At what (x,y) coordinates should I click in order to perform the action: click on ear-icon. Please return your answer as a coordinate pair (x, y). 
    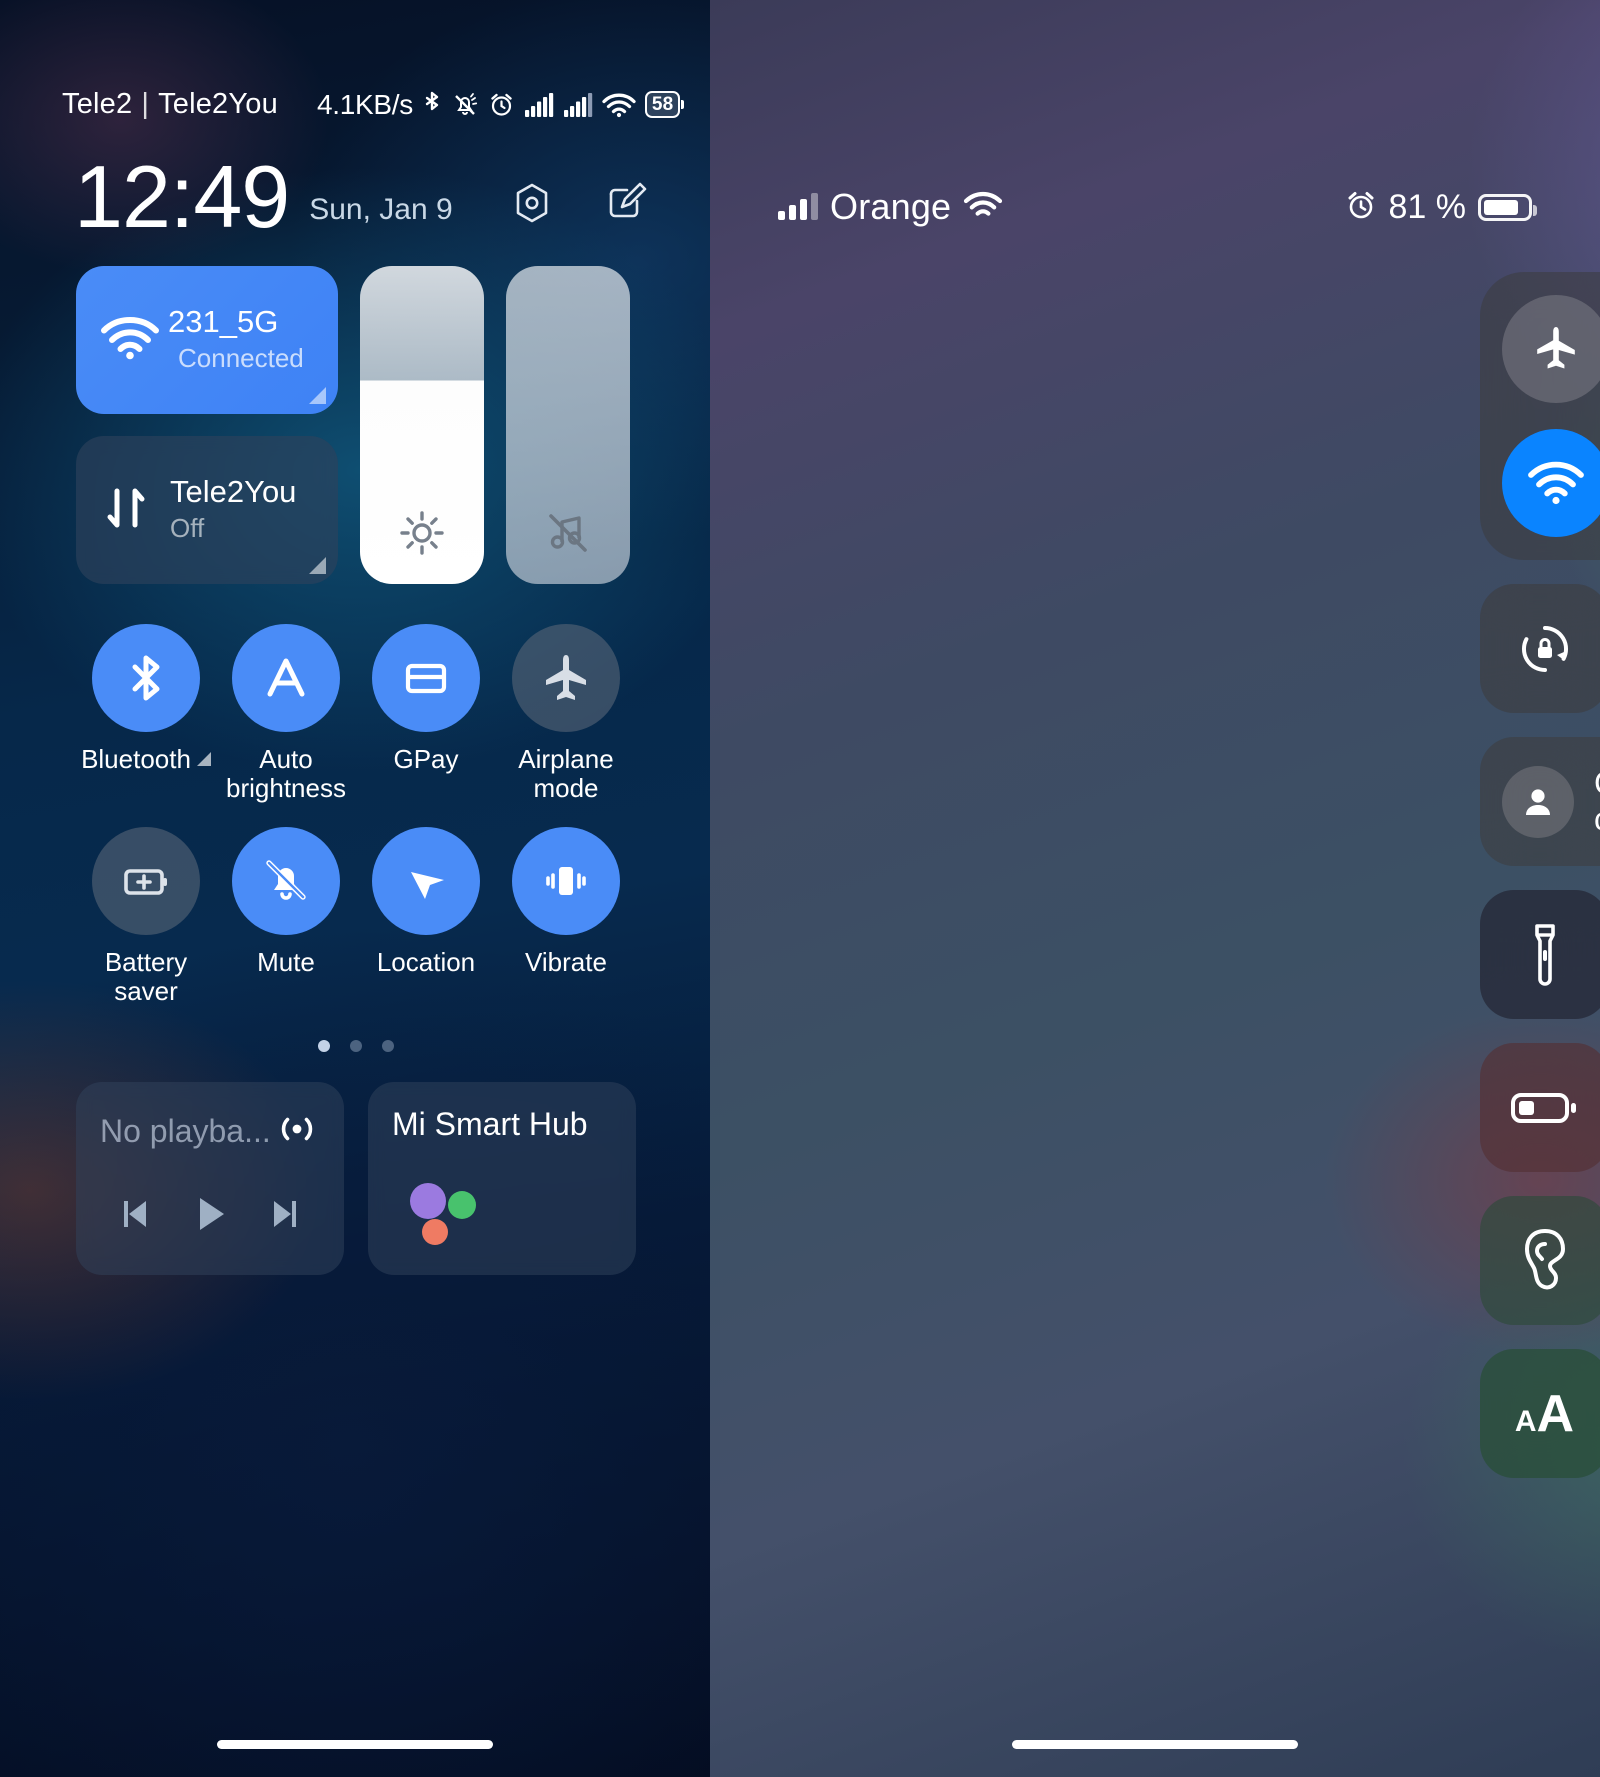
    Looking at the image, I should click on (1544, 1258).